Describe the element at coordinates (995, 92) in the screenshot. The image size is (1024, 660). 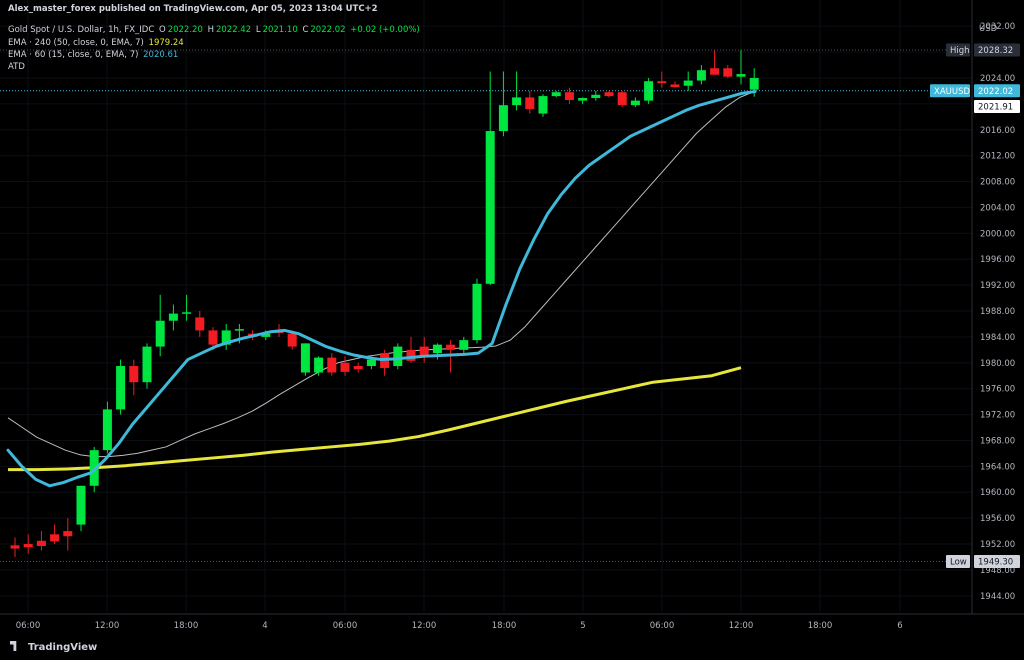
I see `last-price-tag: 2022.02` at that location.